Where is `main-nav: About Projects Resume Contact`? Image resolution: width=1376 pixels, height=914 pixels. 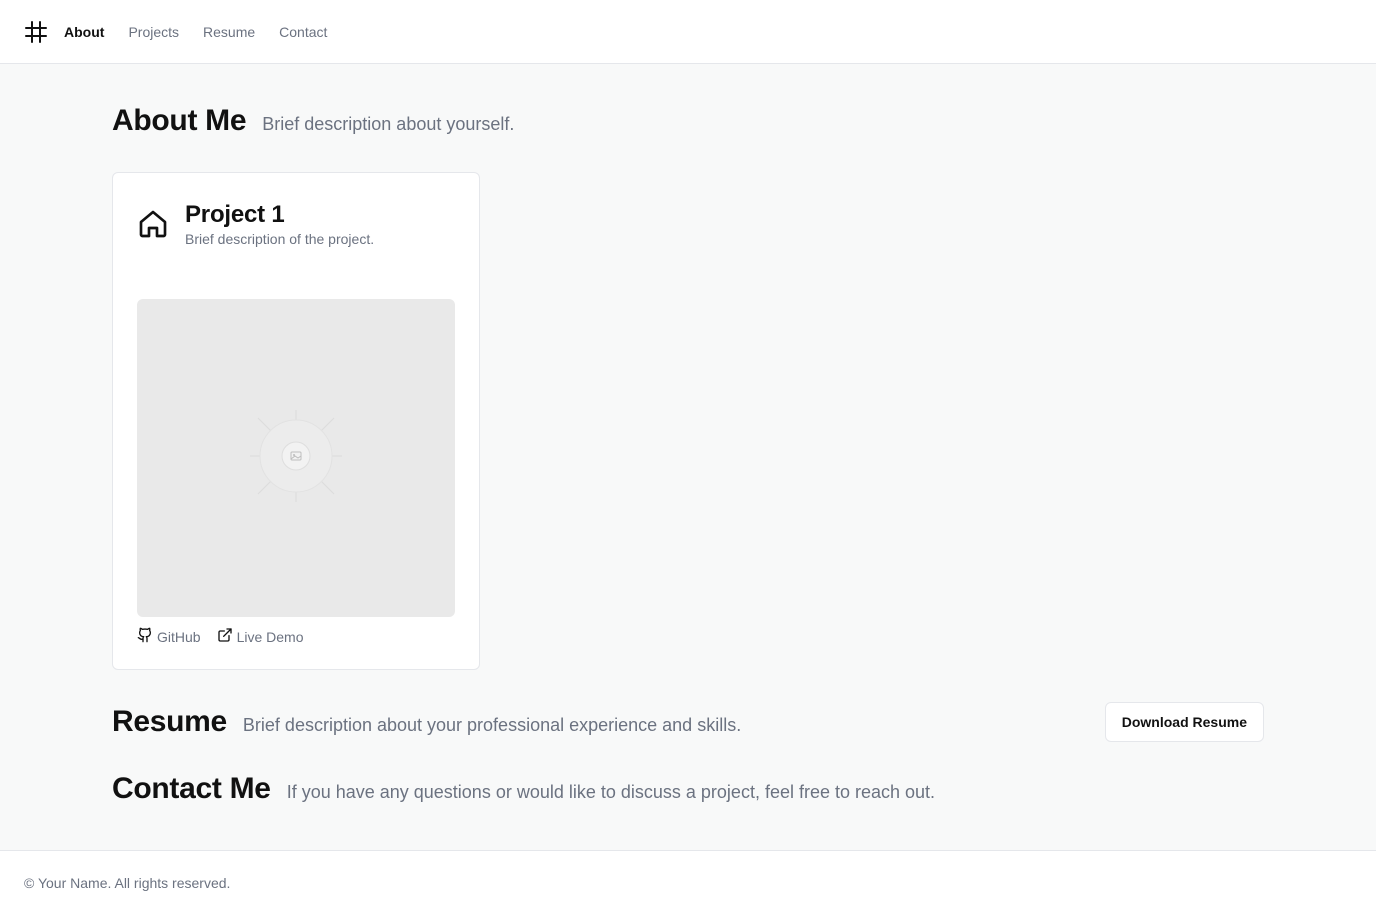 main-nav: About Projects Resume Contact is located at coordinates (195, 32).